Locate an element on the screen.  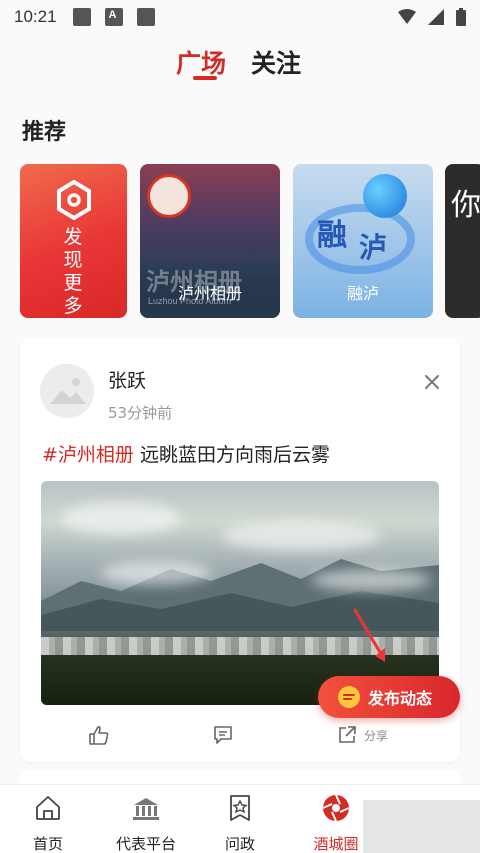
card-luzhou-album: 泸州相册 Luzhou Photo Album 泸州相册 is located at coordinates (210, 241).